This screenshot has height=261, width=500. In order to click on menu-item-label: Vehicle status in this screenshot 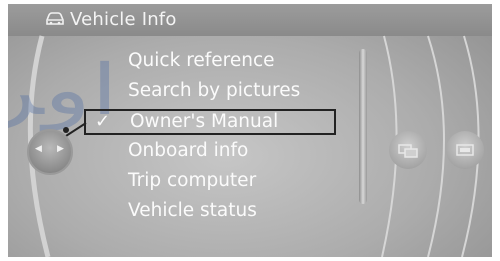, I will do `click(192, 210)`.